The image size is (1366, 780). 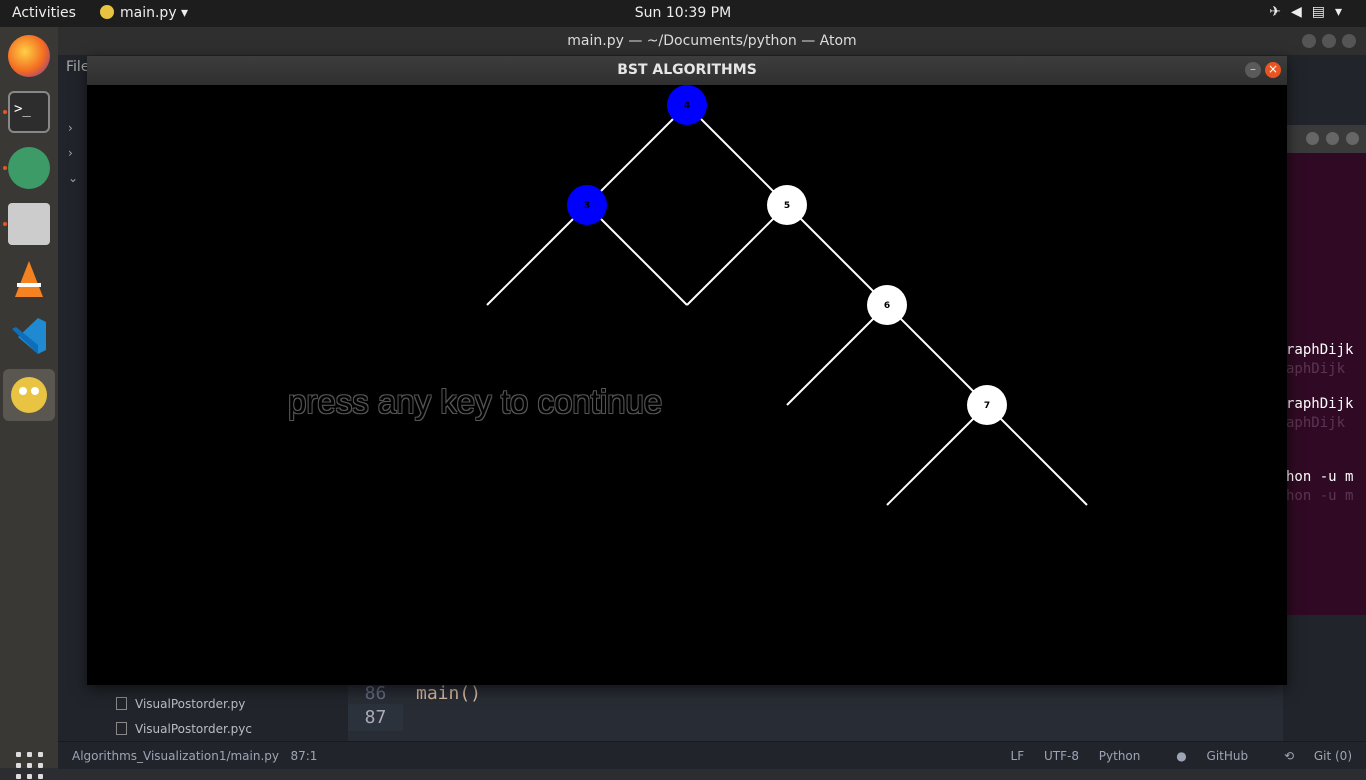 I want to click on status-cursor-position: 87:1, so click(x=303, y=756).